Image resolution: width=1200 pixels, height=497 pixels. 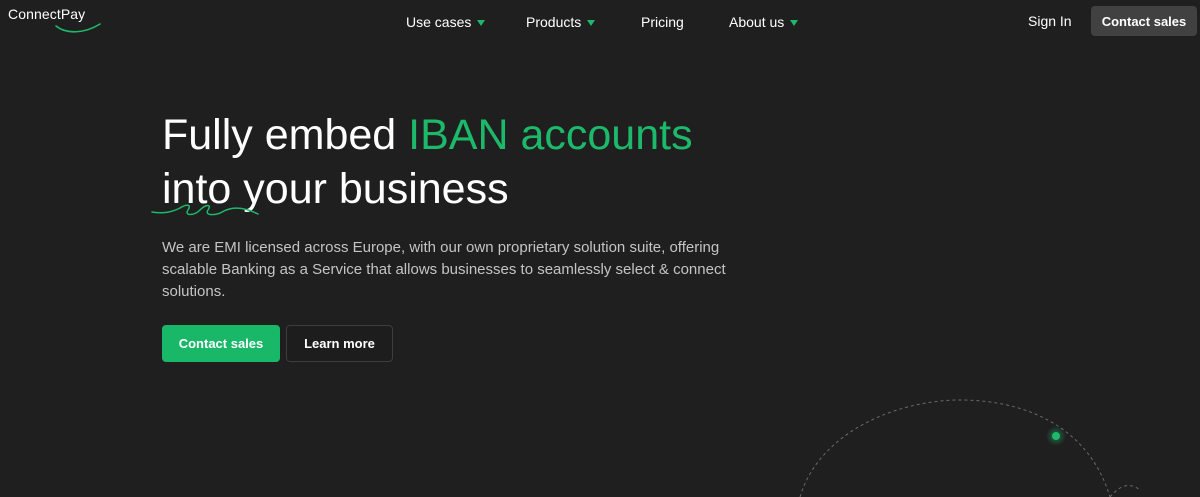 I want to click on nav-item-products: Products, so click(x=561, y=22).